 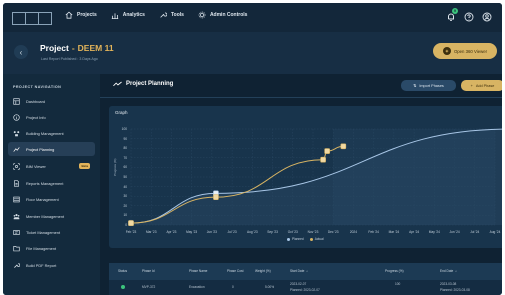 What do you see at coordinates (455, 290) in the screenshot?
I see `cell-end-planned: Planned: 2023-03-08` at bounding box center [455, 290].